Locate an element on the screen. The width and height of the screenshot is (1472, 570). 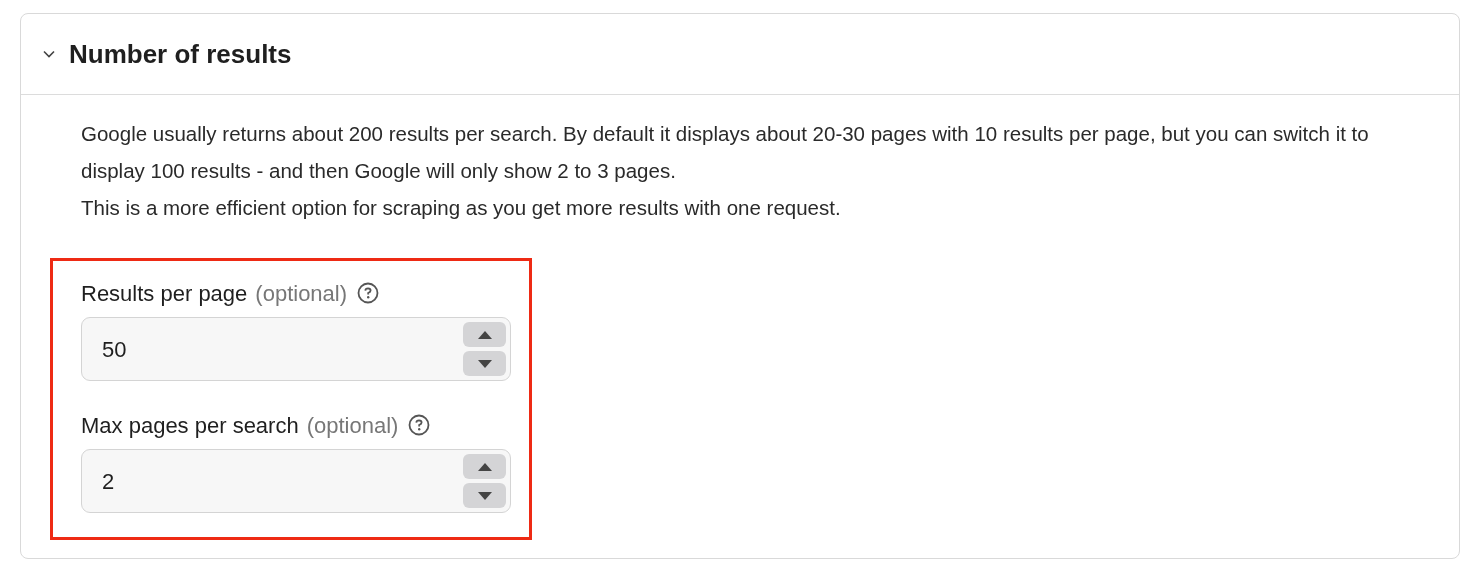
field-label: Results per page is located at coordinates (164, 293).